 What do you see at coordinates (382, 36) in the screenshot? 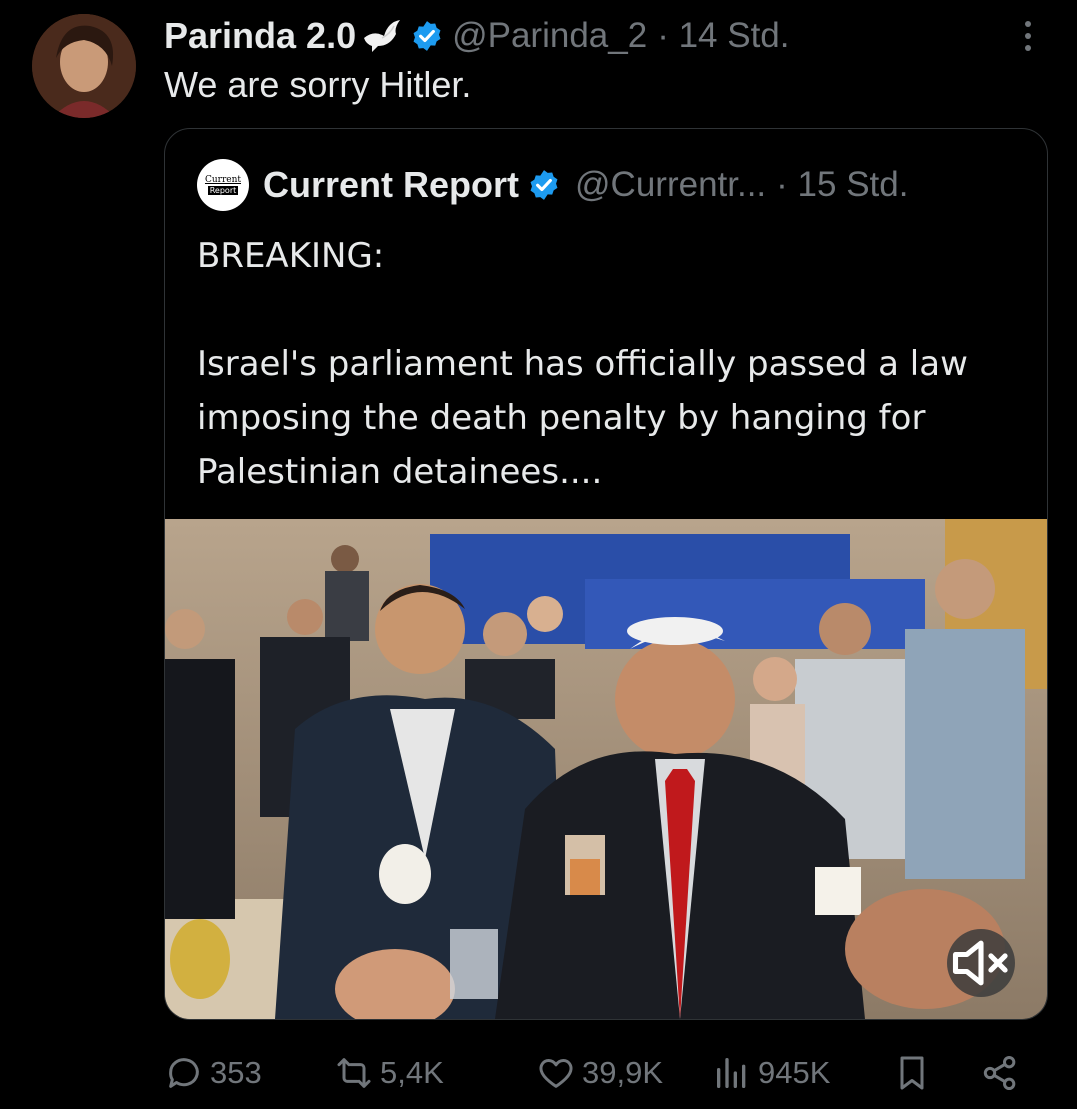
I see `dove-icon` at bounding box center [382, 36].